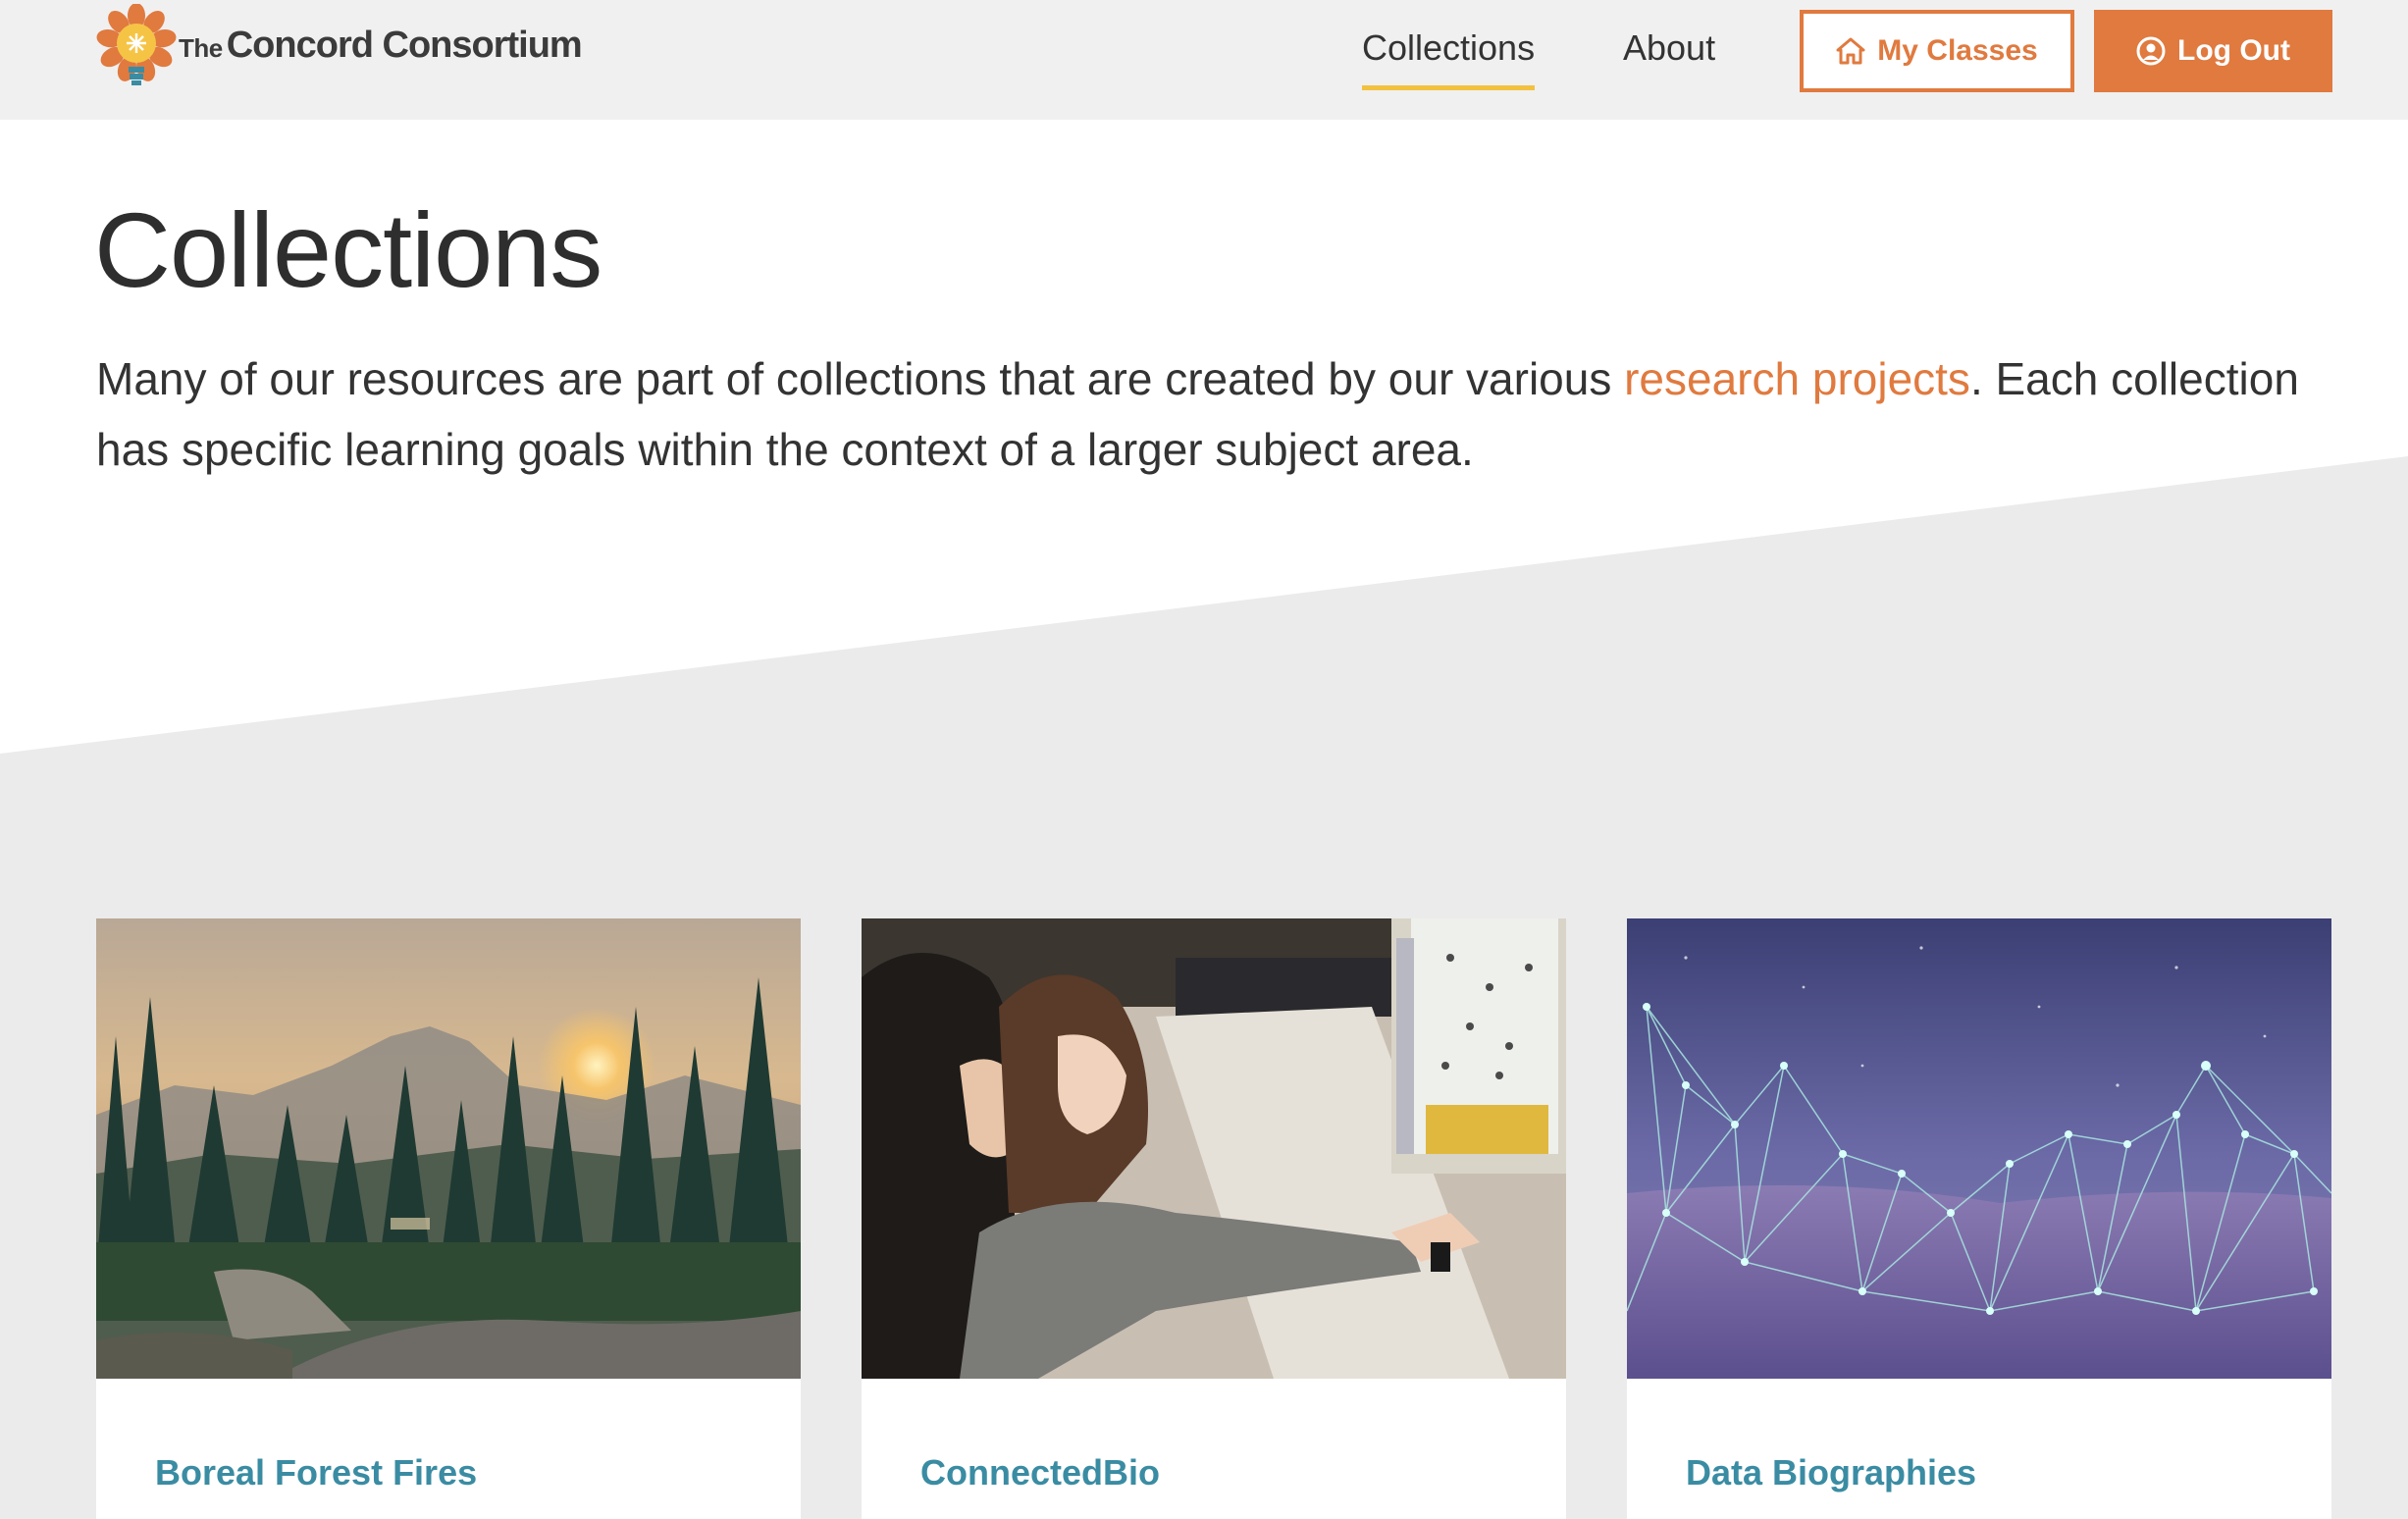 The height and width of the screenshot is (1519, 2408). I want to click on user-circle-icon, so click(2151, 51).